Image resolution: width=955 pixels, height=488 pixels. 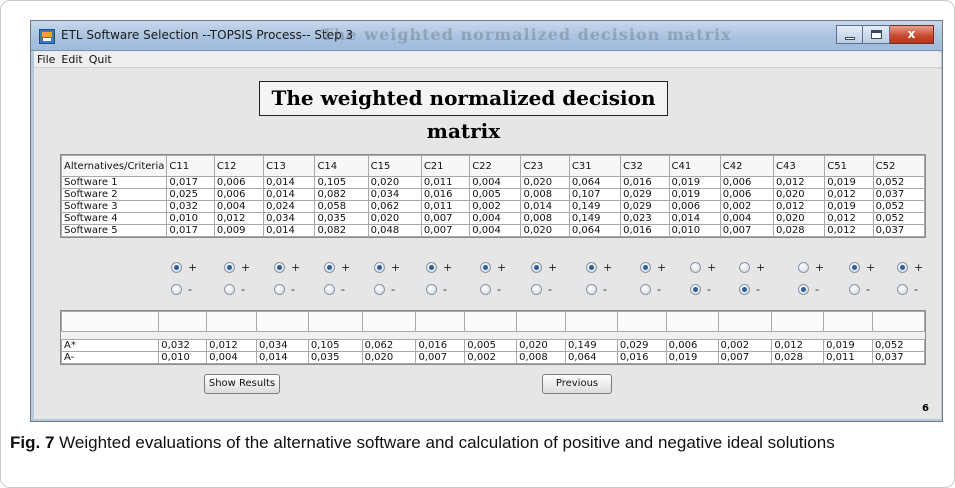 What do you see at coordinates (876, 34) in the screenshot?
I see `maximize-button` at bounding box center [876, 34].